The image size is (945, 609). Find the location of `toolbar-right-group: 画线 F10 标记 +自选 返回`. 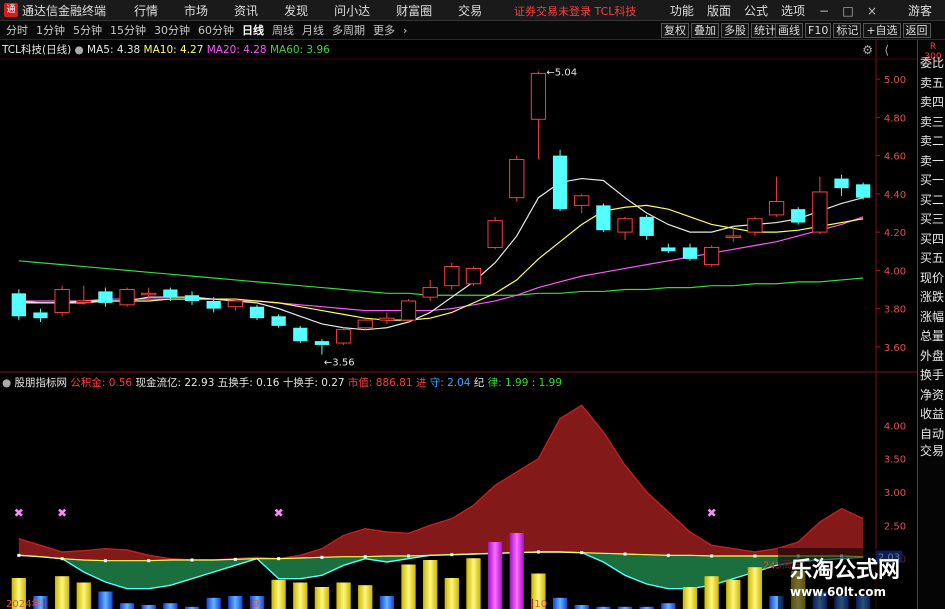

toolbar-right-group: 画线 F10 标记 +自选 返回 is located at coordinates (854, 30).